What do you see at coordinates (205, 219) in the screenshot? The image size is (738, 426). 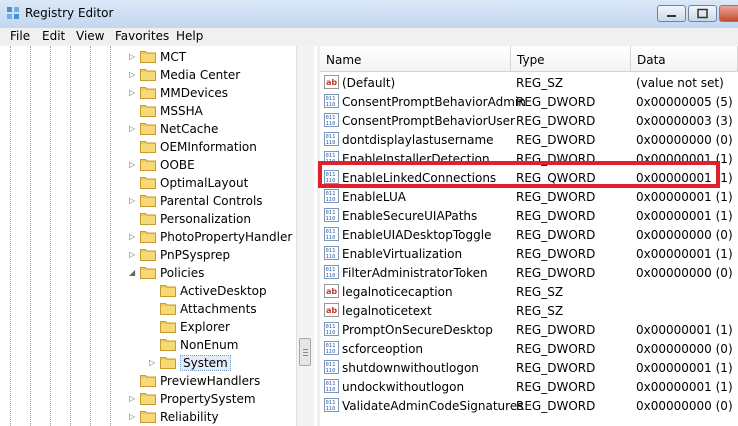 I see `tree-item-label: Personalization` at bounding box center [205, 219].